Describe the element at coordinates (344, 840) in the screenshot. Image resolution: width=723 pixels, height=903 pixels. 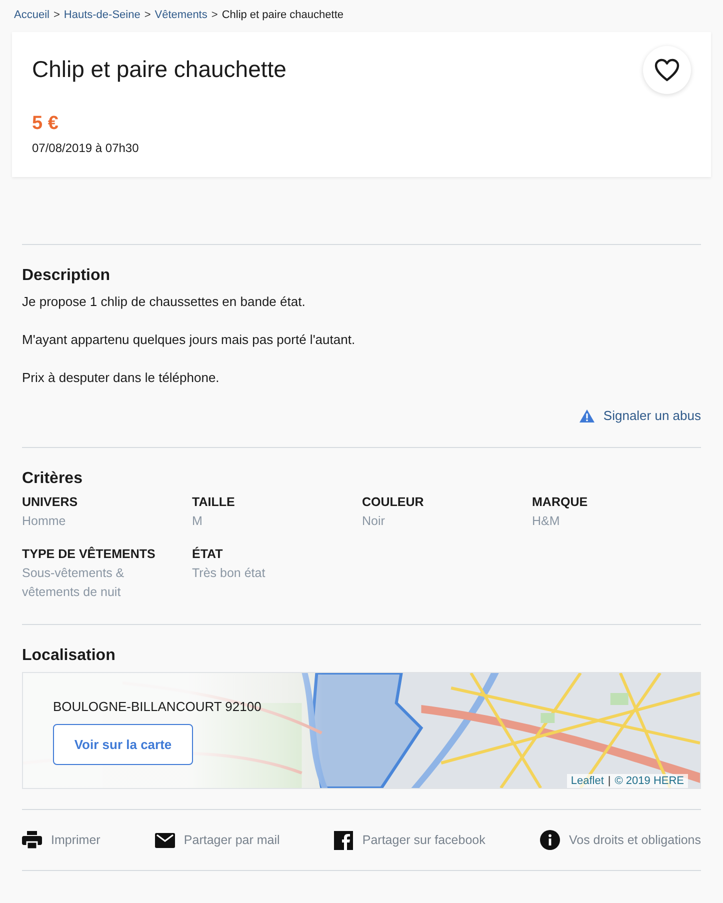
I see `facebook-icon` at that location.